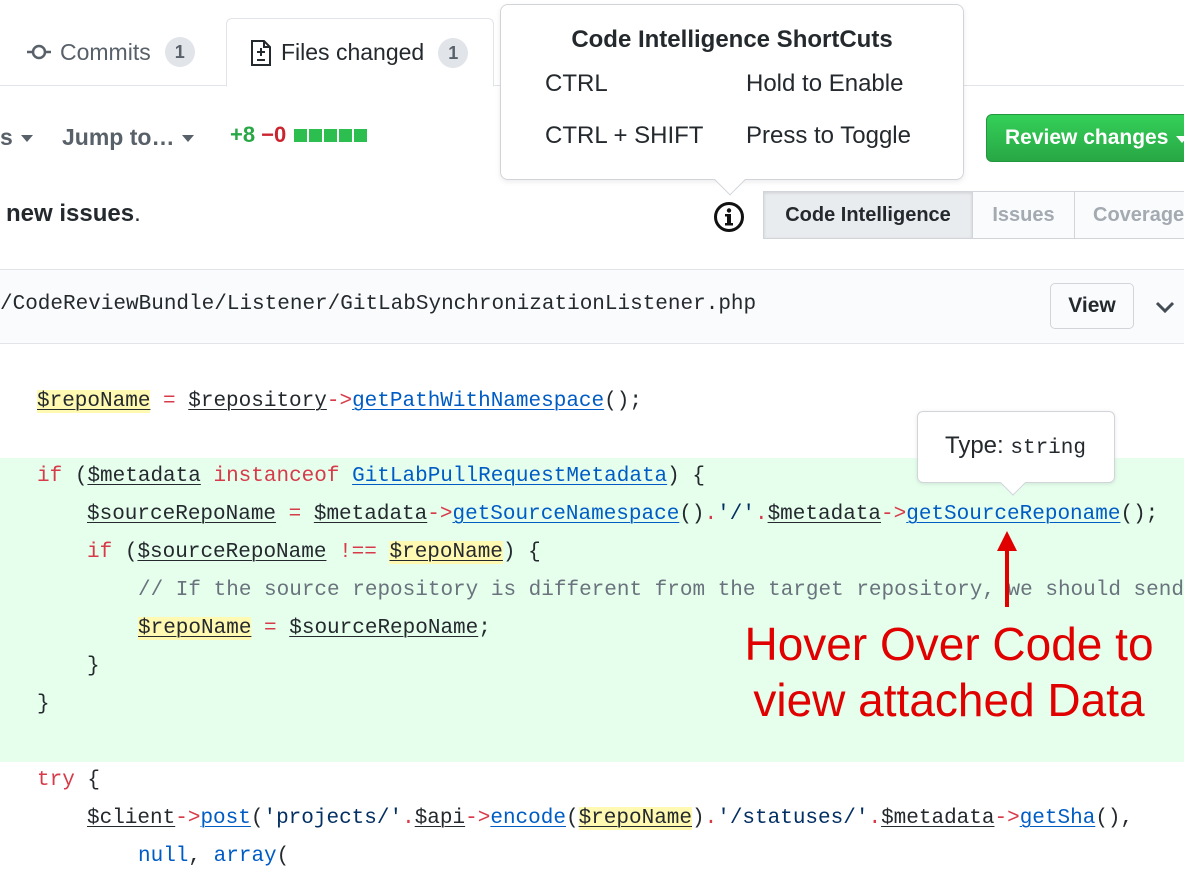 The image size is (1184, 871). I want to click on code-token: post, so click(225, 818).